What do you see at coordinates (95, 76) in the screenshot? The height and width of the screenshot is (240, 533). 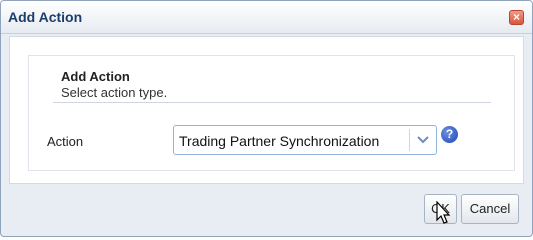 I see `panel-title: Add Action` at bounding box center [95, 76].